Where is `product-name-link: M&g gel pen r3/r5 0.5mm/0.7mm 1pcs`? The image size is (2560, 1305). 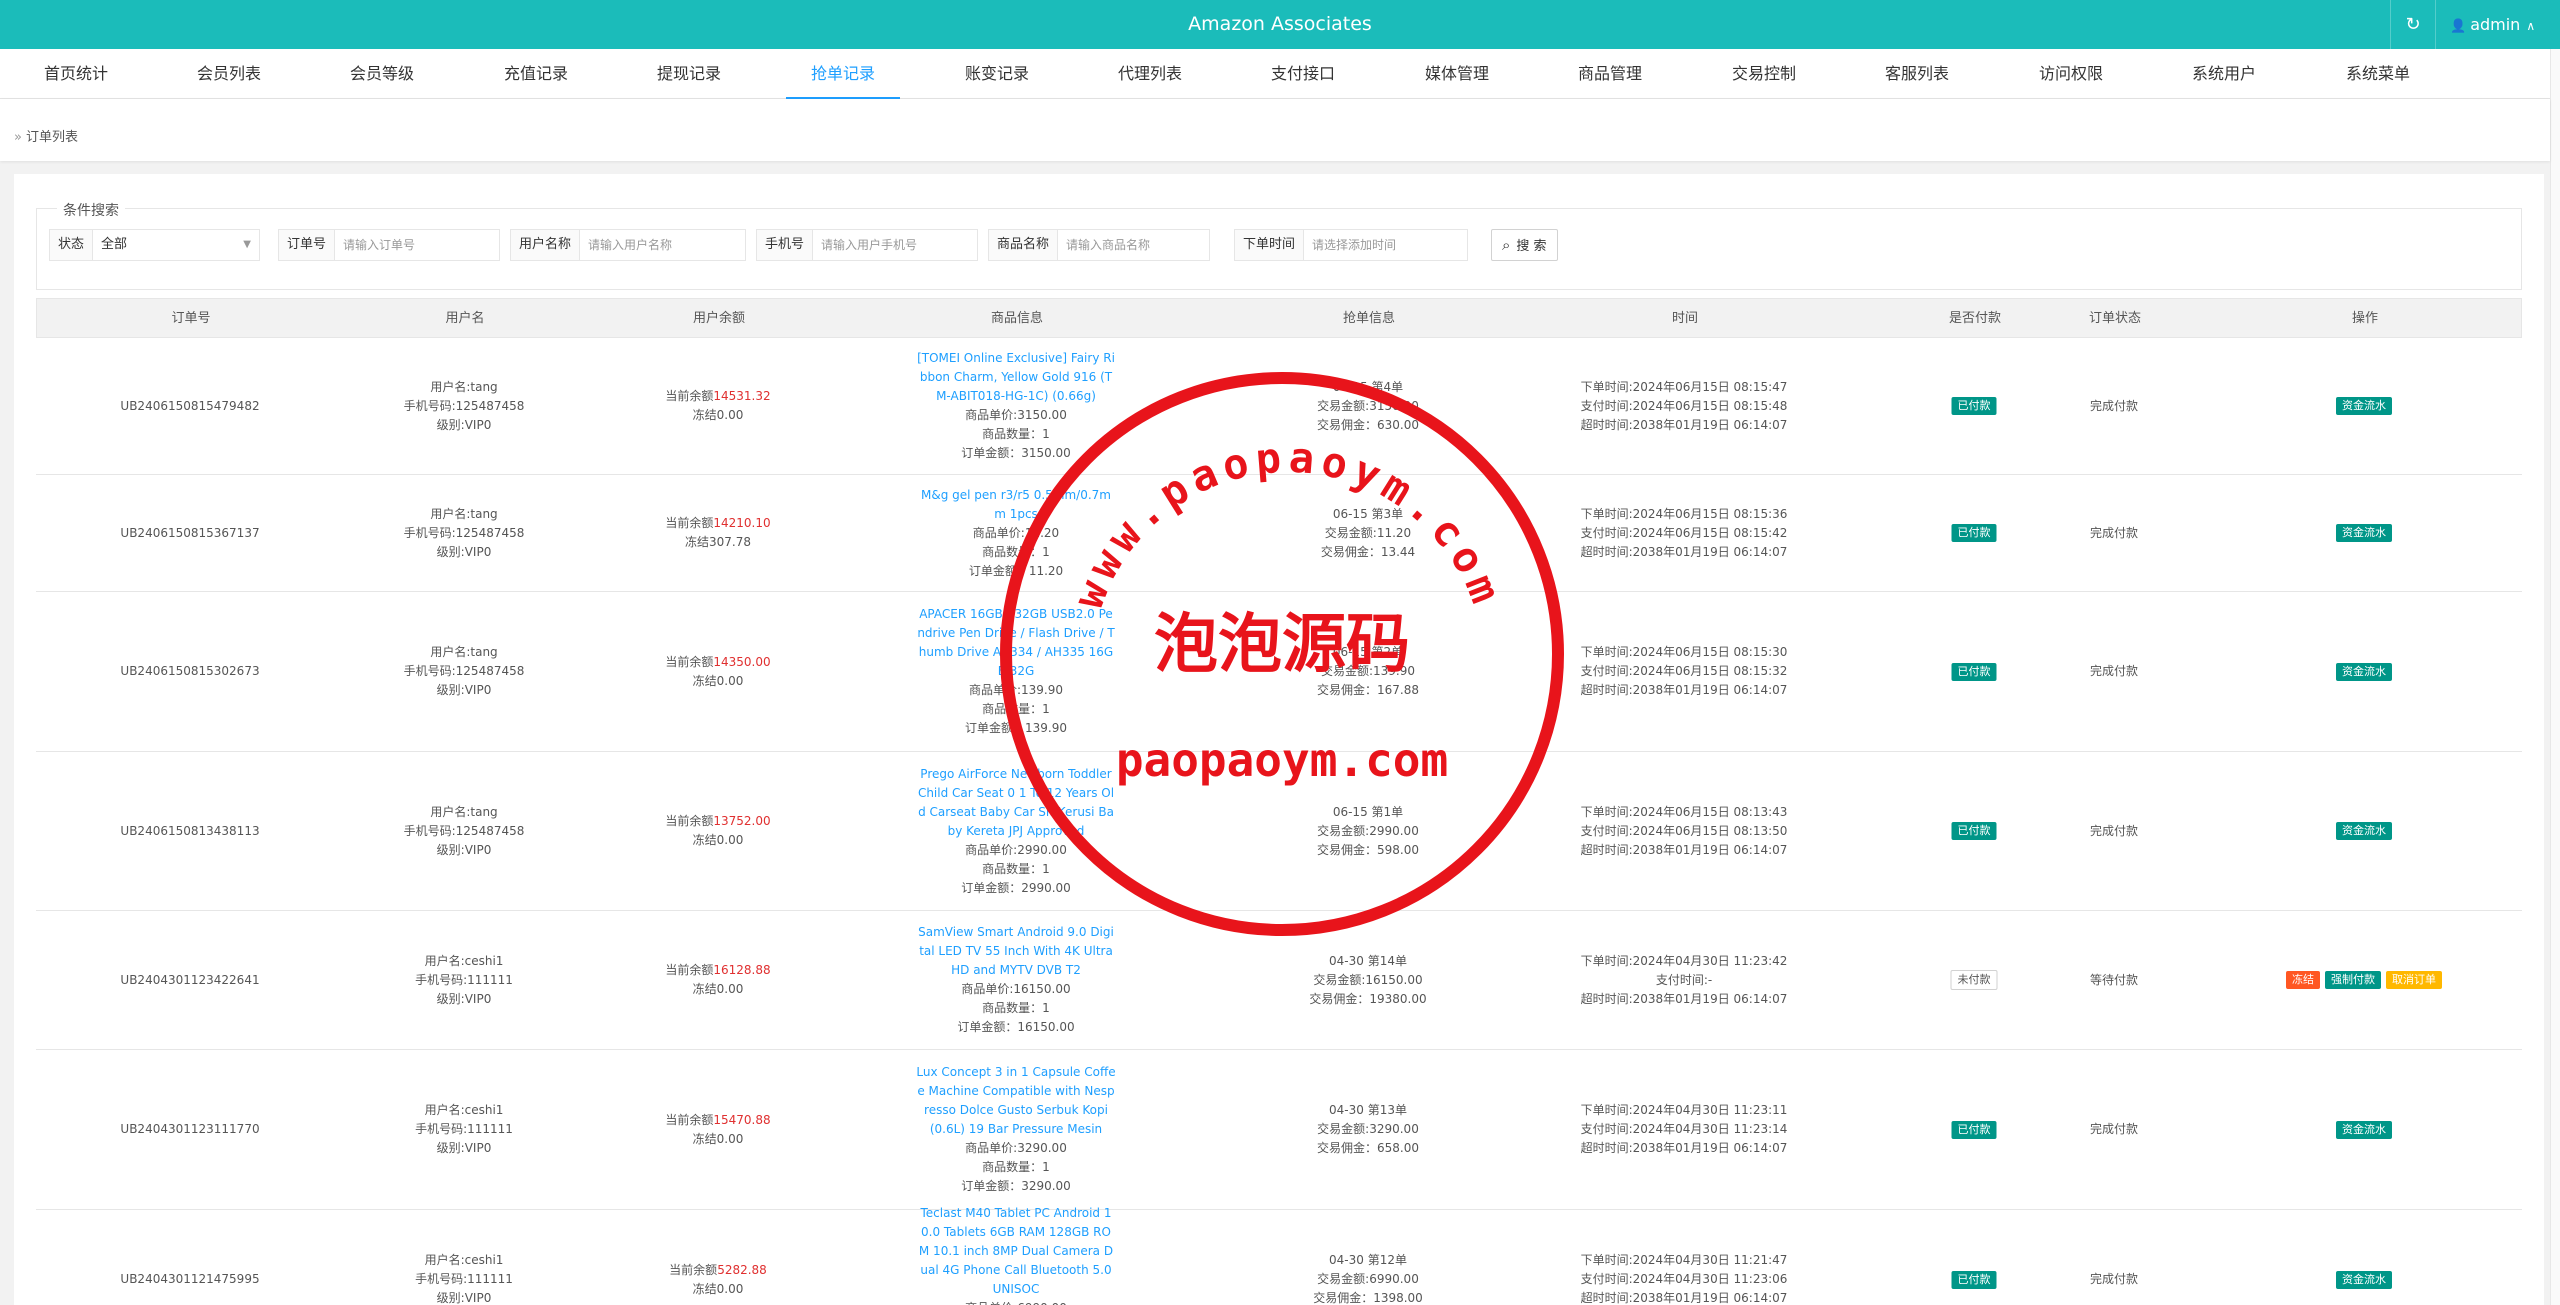 product-name-link: M&g gel pen r3/r5 0.5mm/0.7mm 1pcs is located at coordinates (1016, 505).